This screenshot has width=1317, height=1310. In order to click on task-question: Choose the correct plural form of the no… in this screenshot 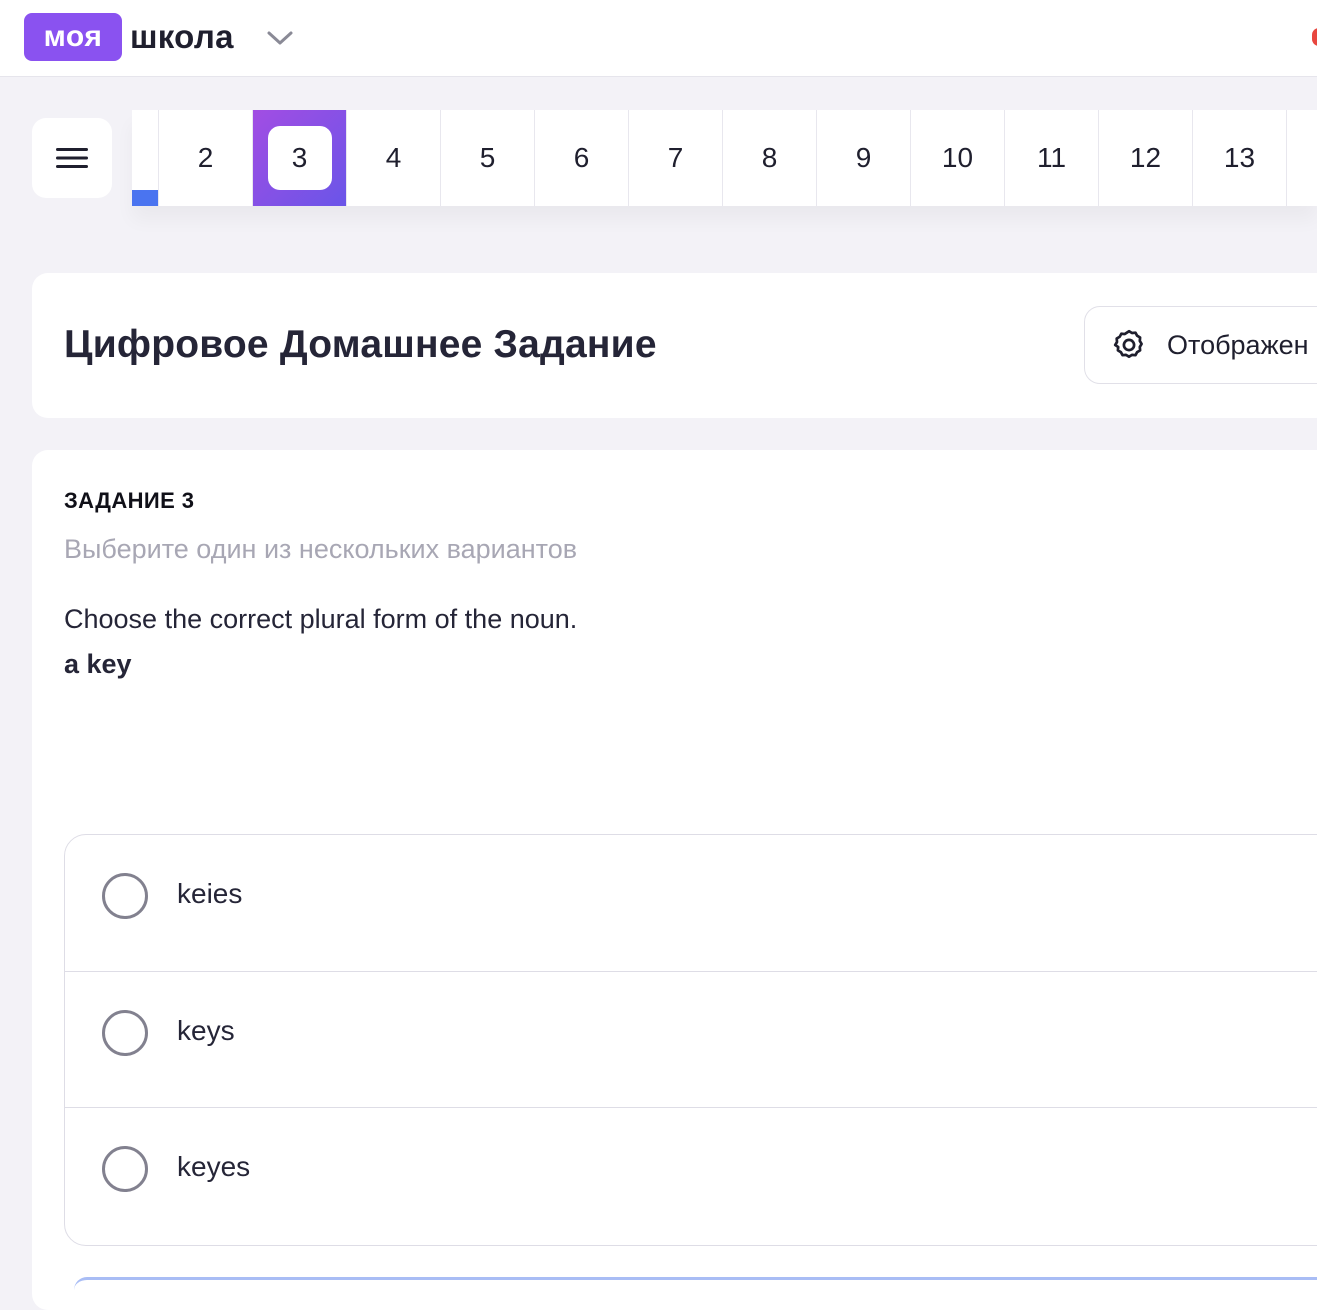, I will do `click(321, 619)`.